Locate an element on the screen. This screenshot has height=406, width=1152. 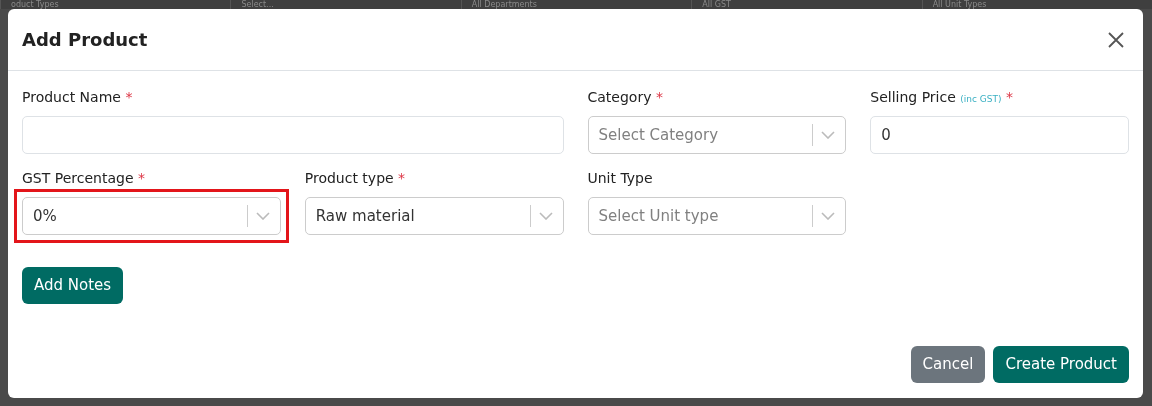
field-label: Selling Price is located at coordinates (913, 97).